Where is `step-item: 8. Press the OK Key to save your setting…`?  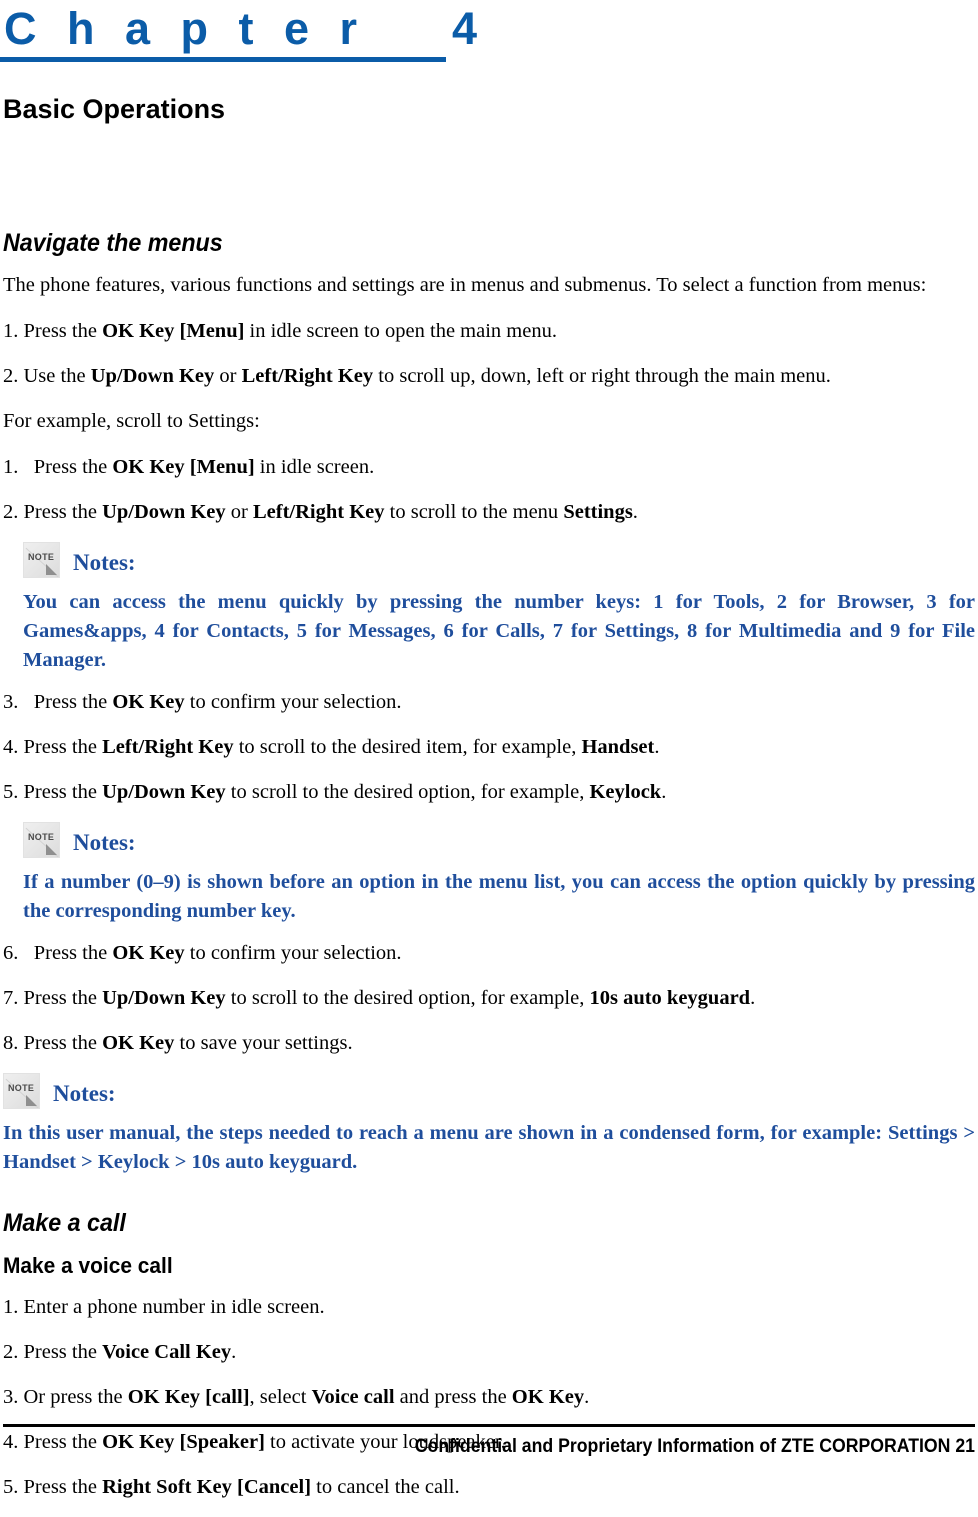 step-item: 8. Press the OK Key to save your setting… is located at coordinates (489, 1043).